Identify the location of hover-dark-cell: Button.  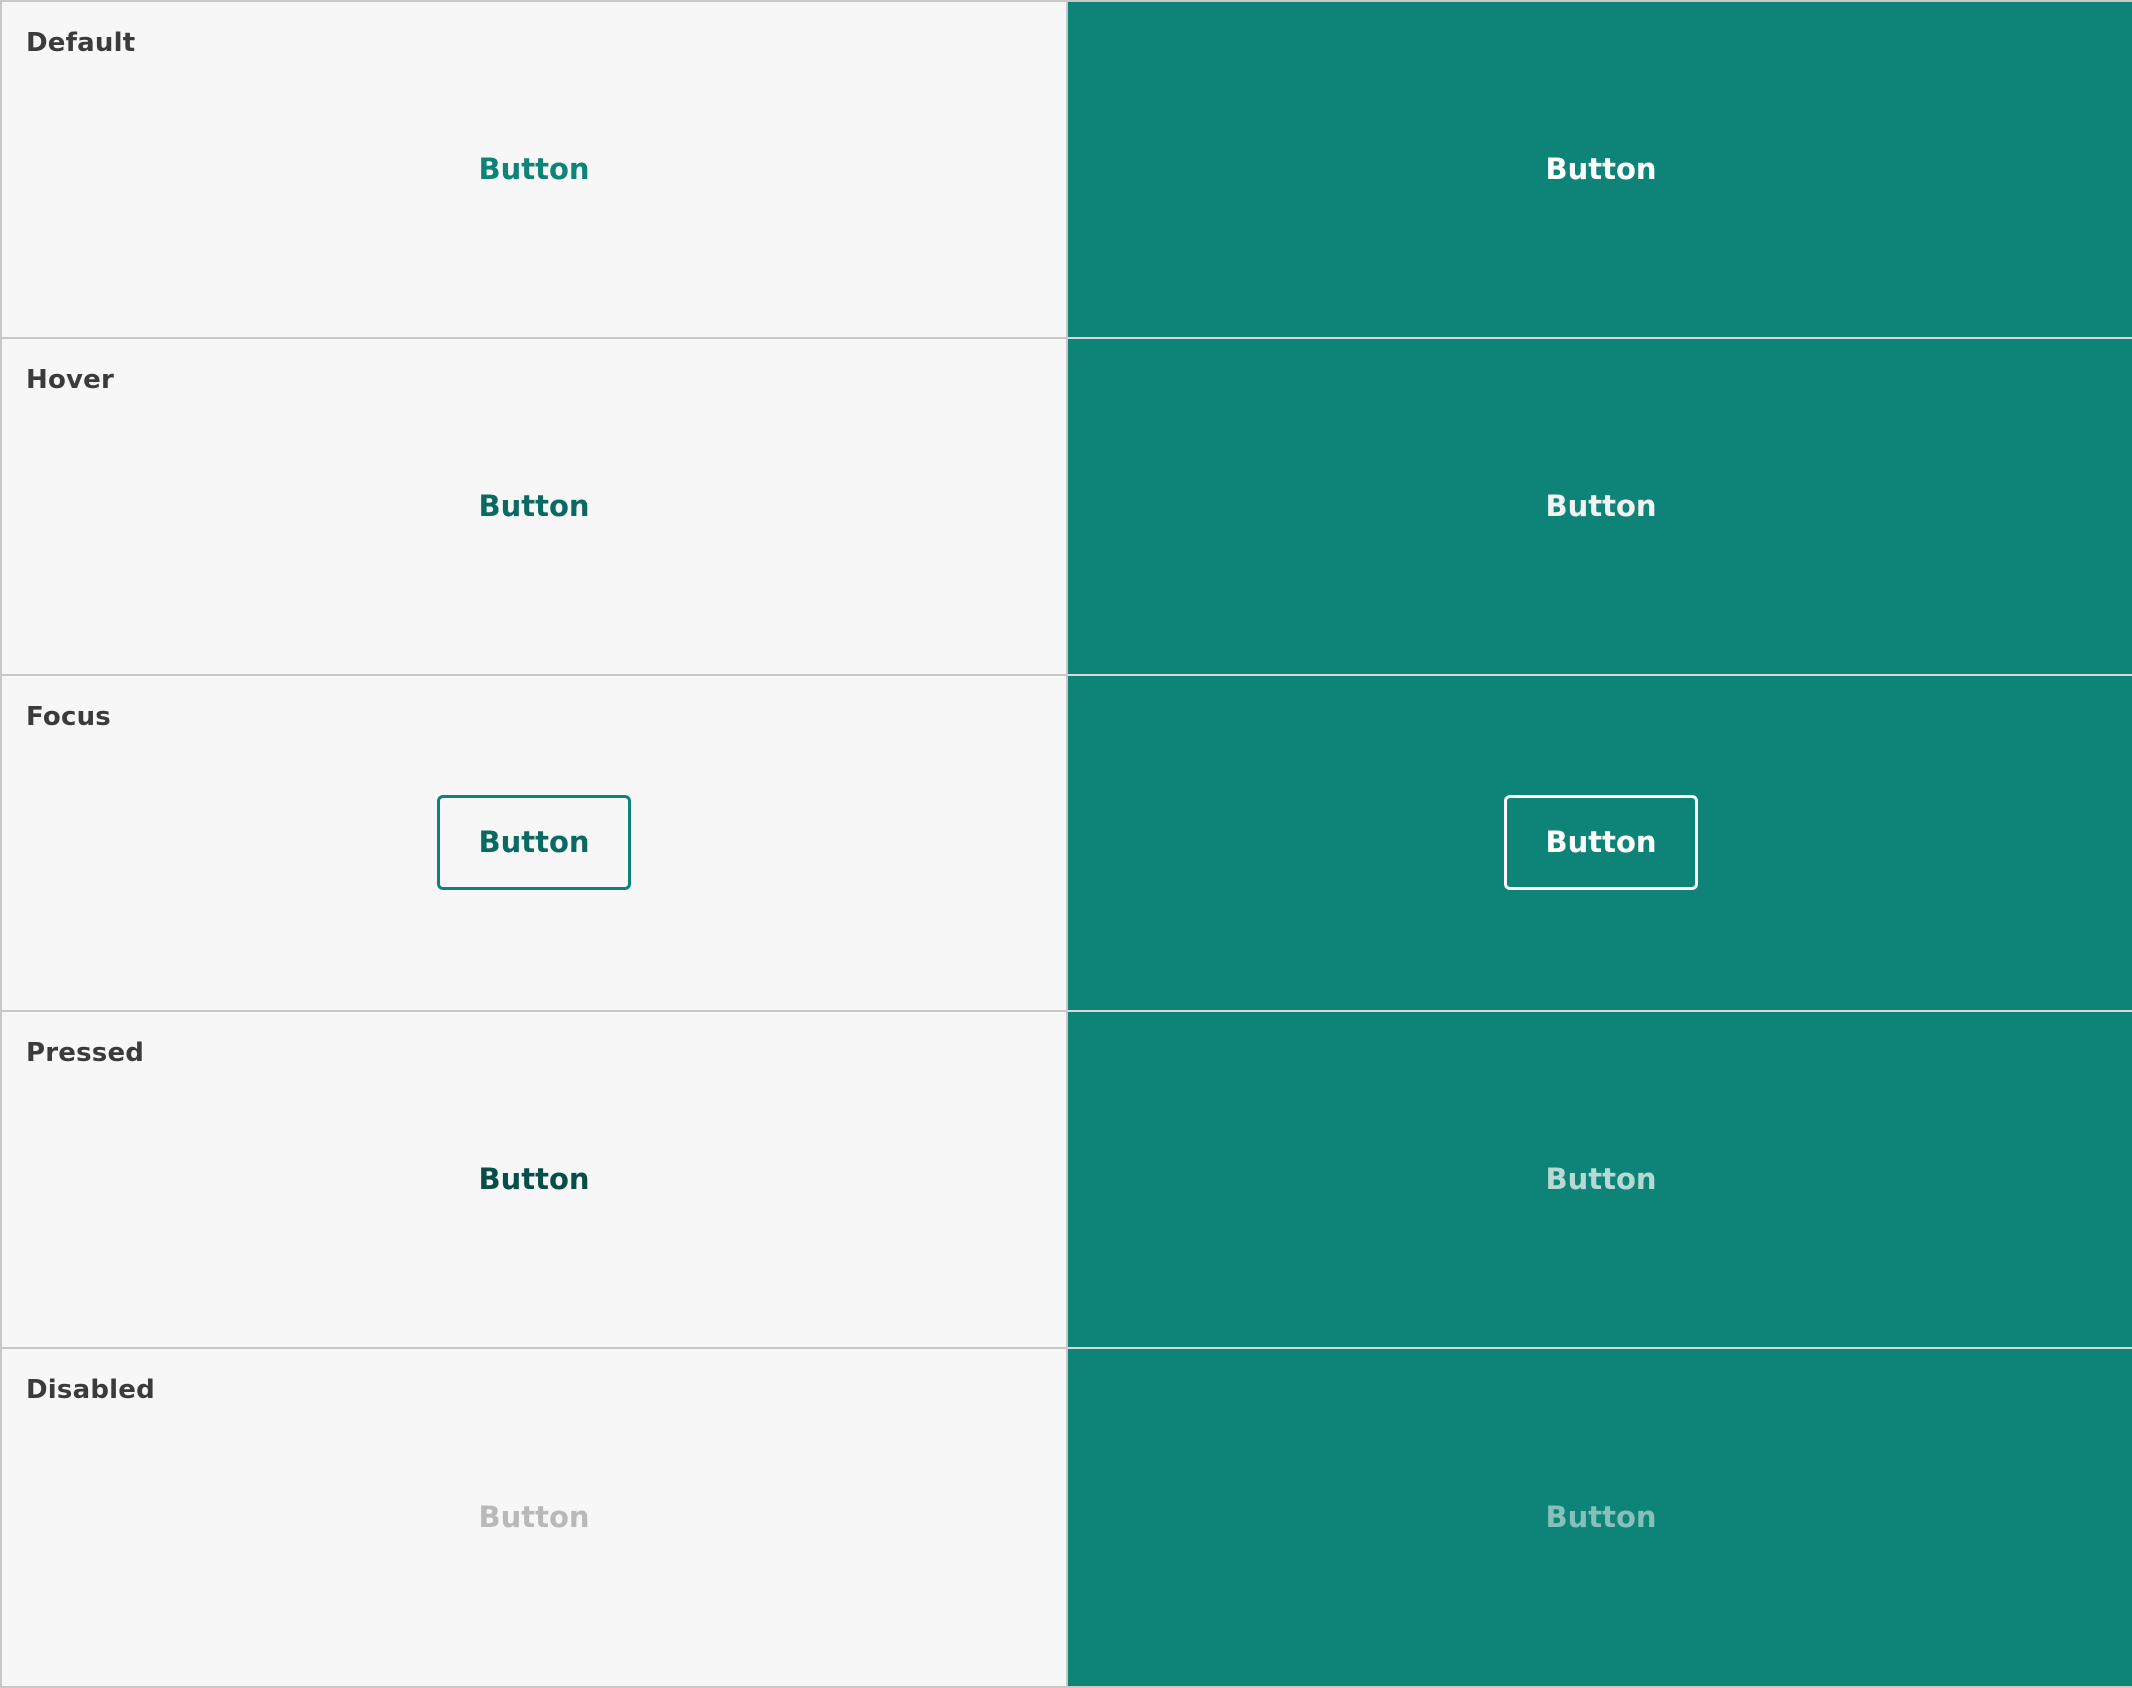
(1600, 507).